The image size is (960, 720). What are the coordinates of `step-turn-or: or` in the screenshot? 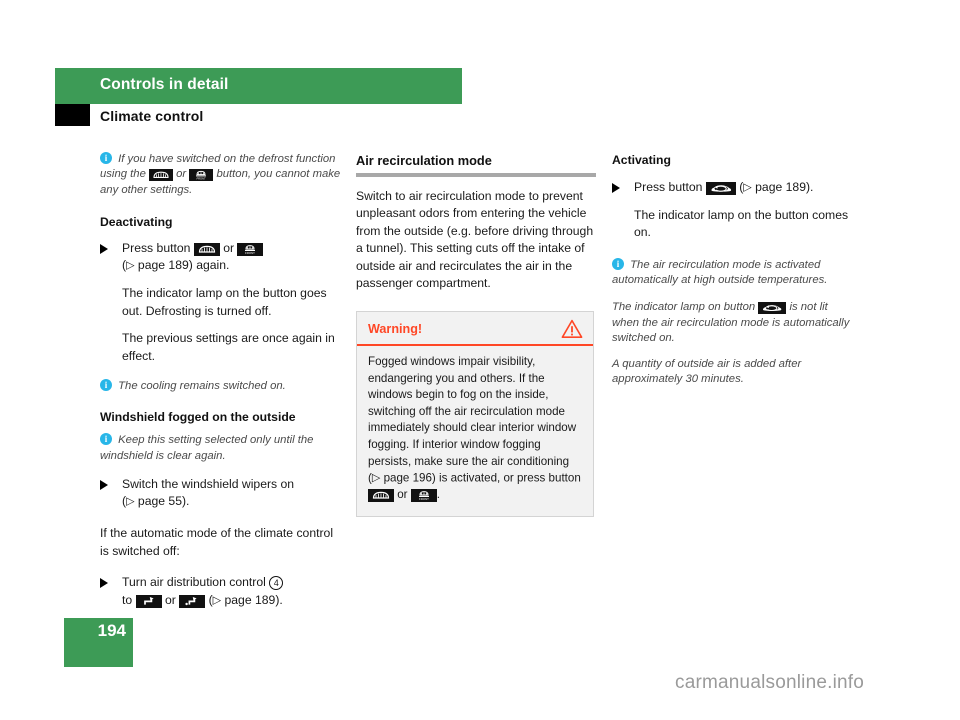 It's located at (170, 599).